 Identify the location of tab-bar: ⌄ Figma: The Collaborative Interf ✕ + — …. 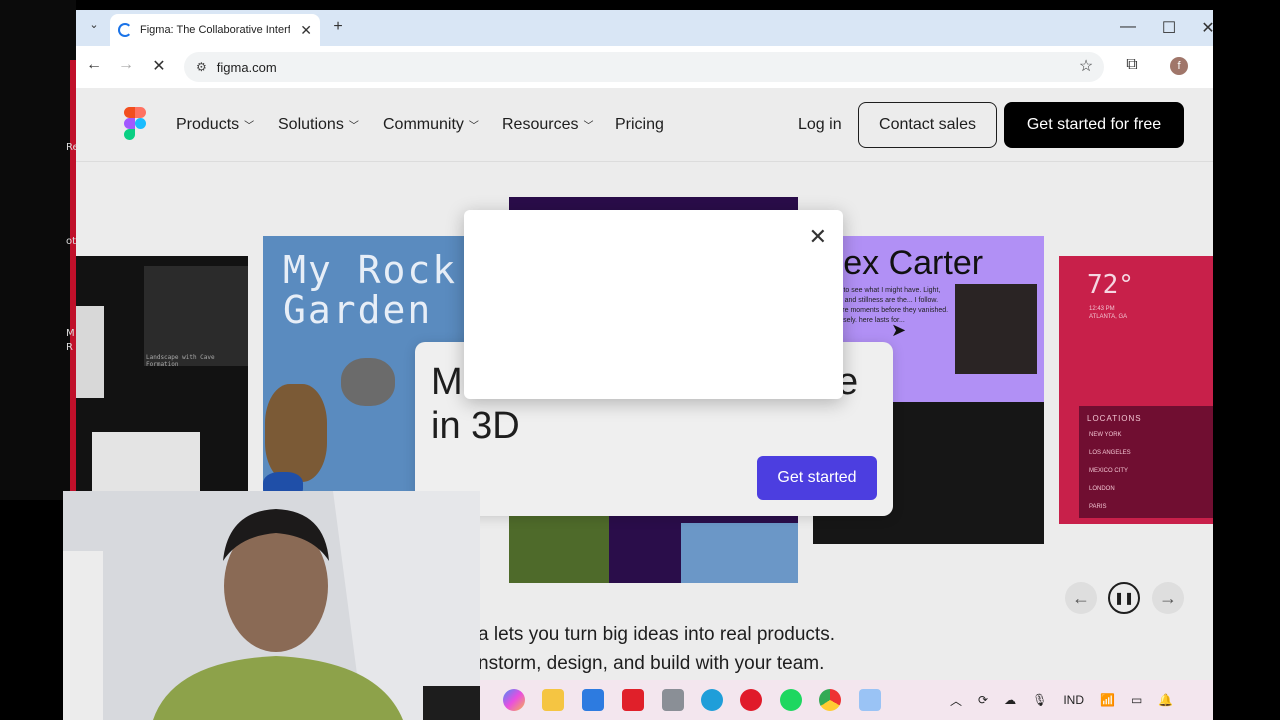
(644, 28).